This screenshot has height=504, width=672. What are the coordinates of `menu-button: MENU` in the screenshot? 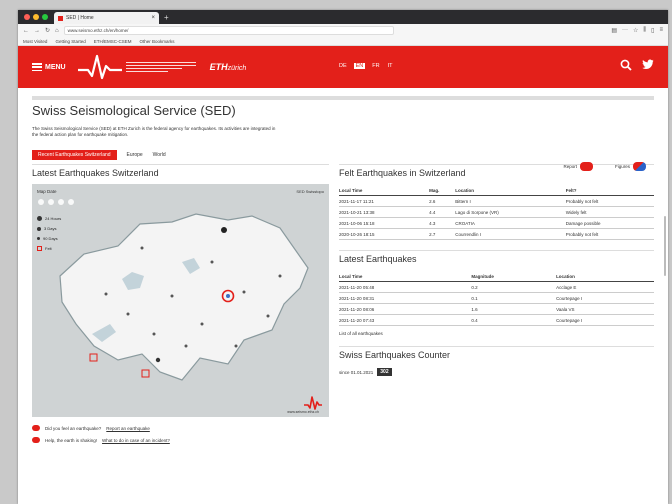 It's located at (49, 67).